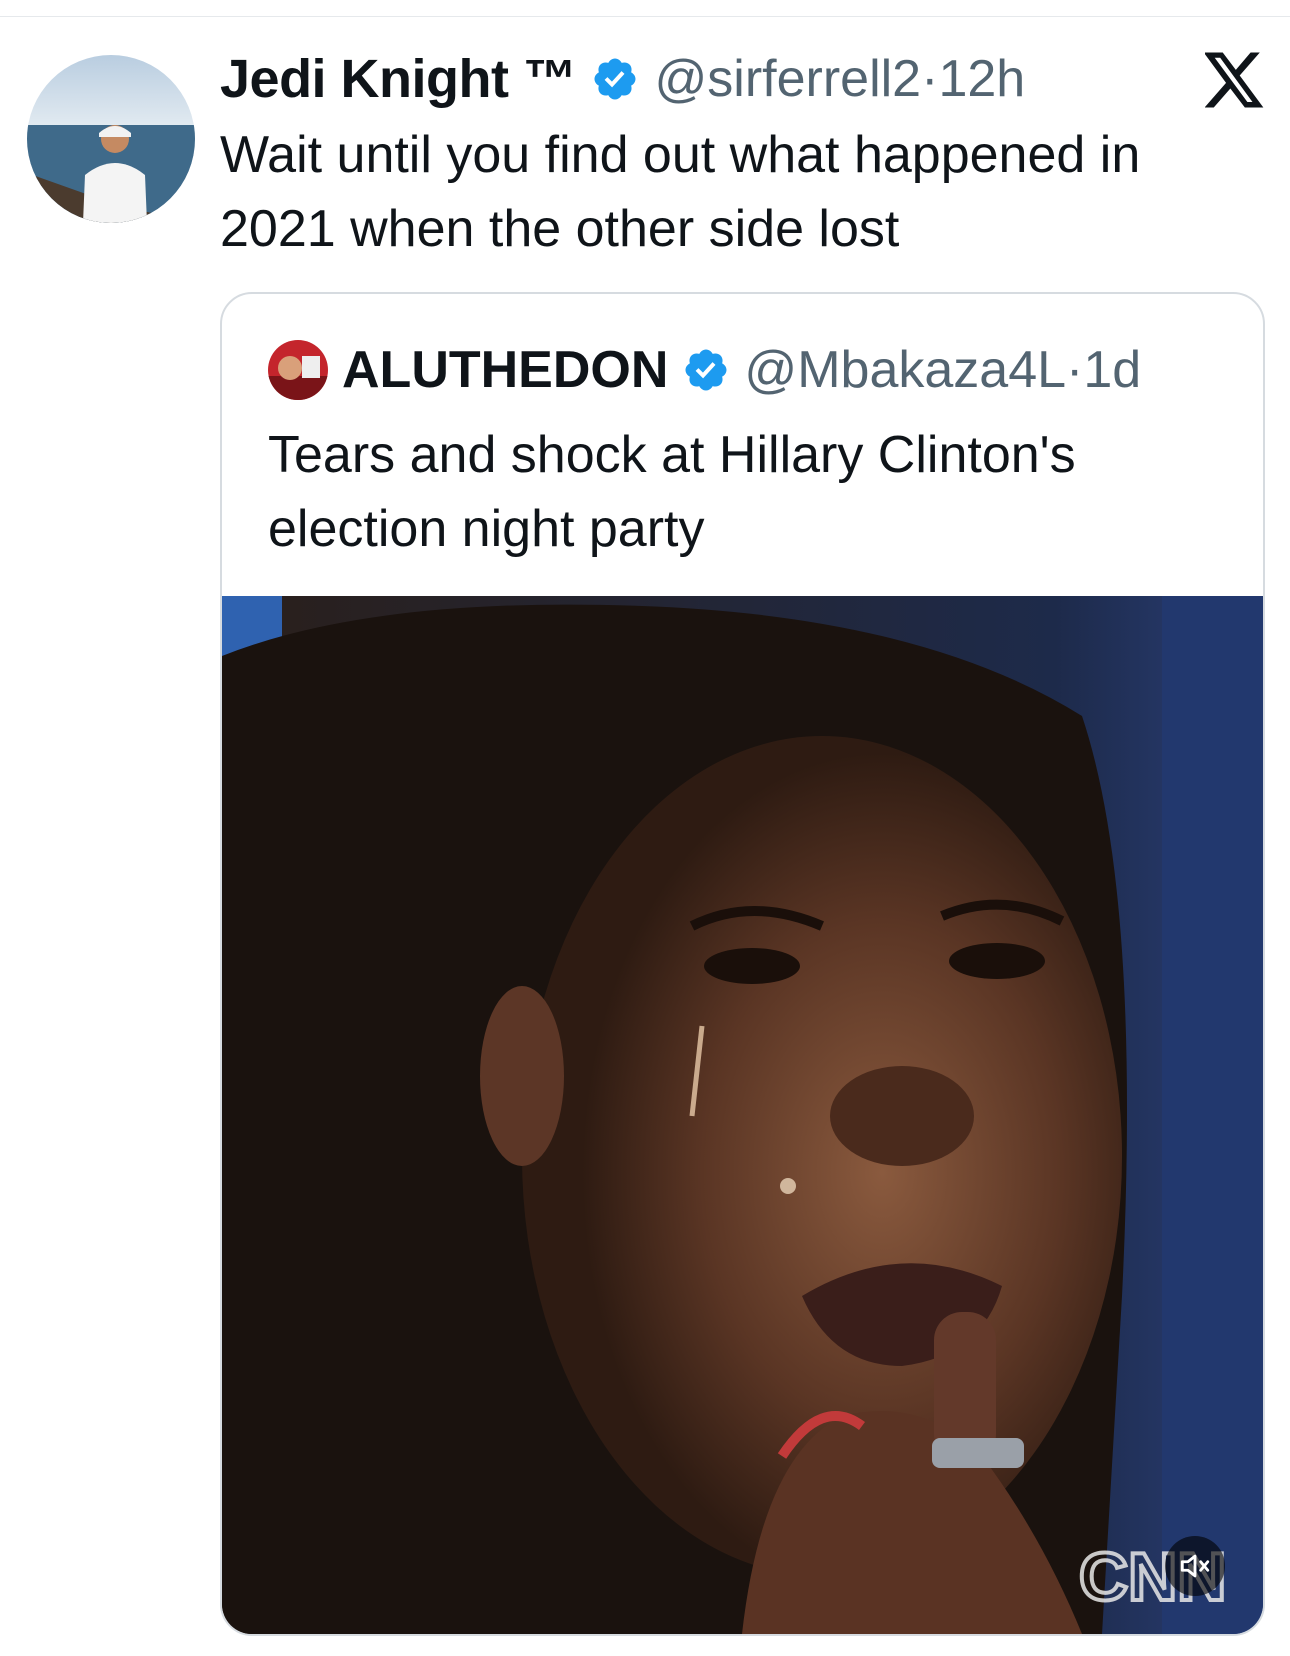  I want to click on mute-toggle-button, so click(1195, 1566).